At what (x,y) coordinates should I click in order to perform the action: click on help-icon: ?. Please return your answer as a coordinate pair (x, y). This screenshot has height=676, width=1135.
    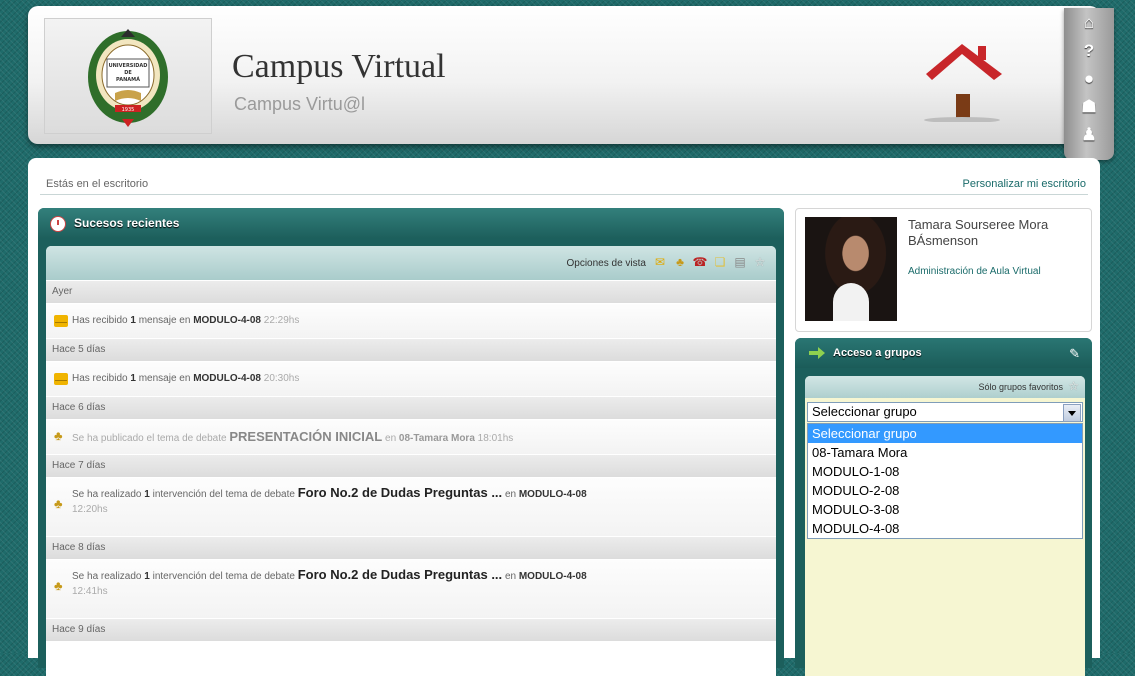
    Looking at the image, I should click on (1089, 51).